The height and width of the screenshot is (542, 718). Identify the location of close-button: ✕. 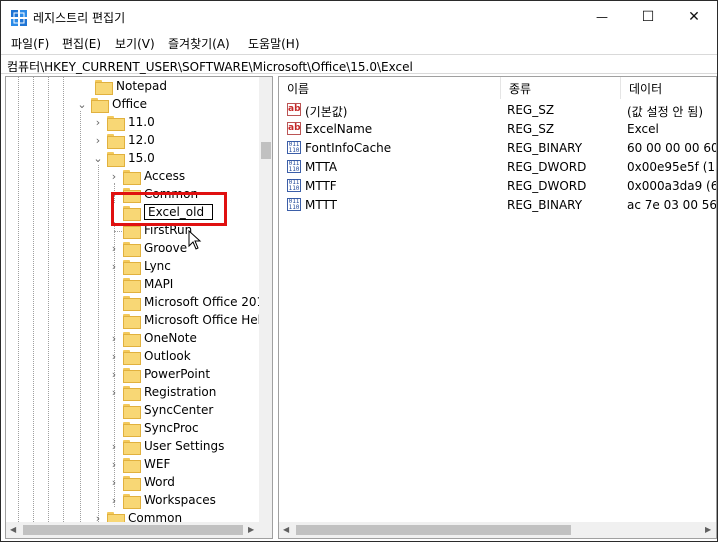
(694, 17).